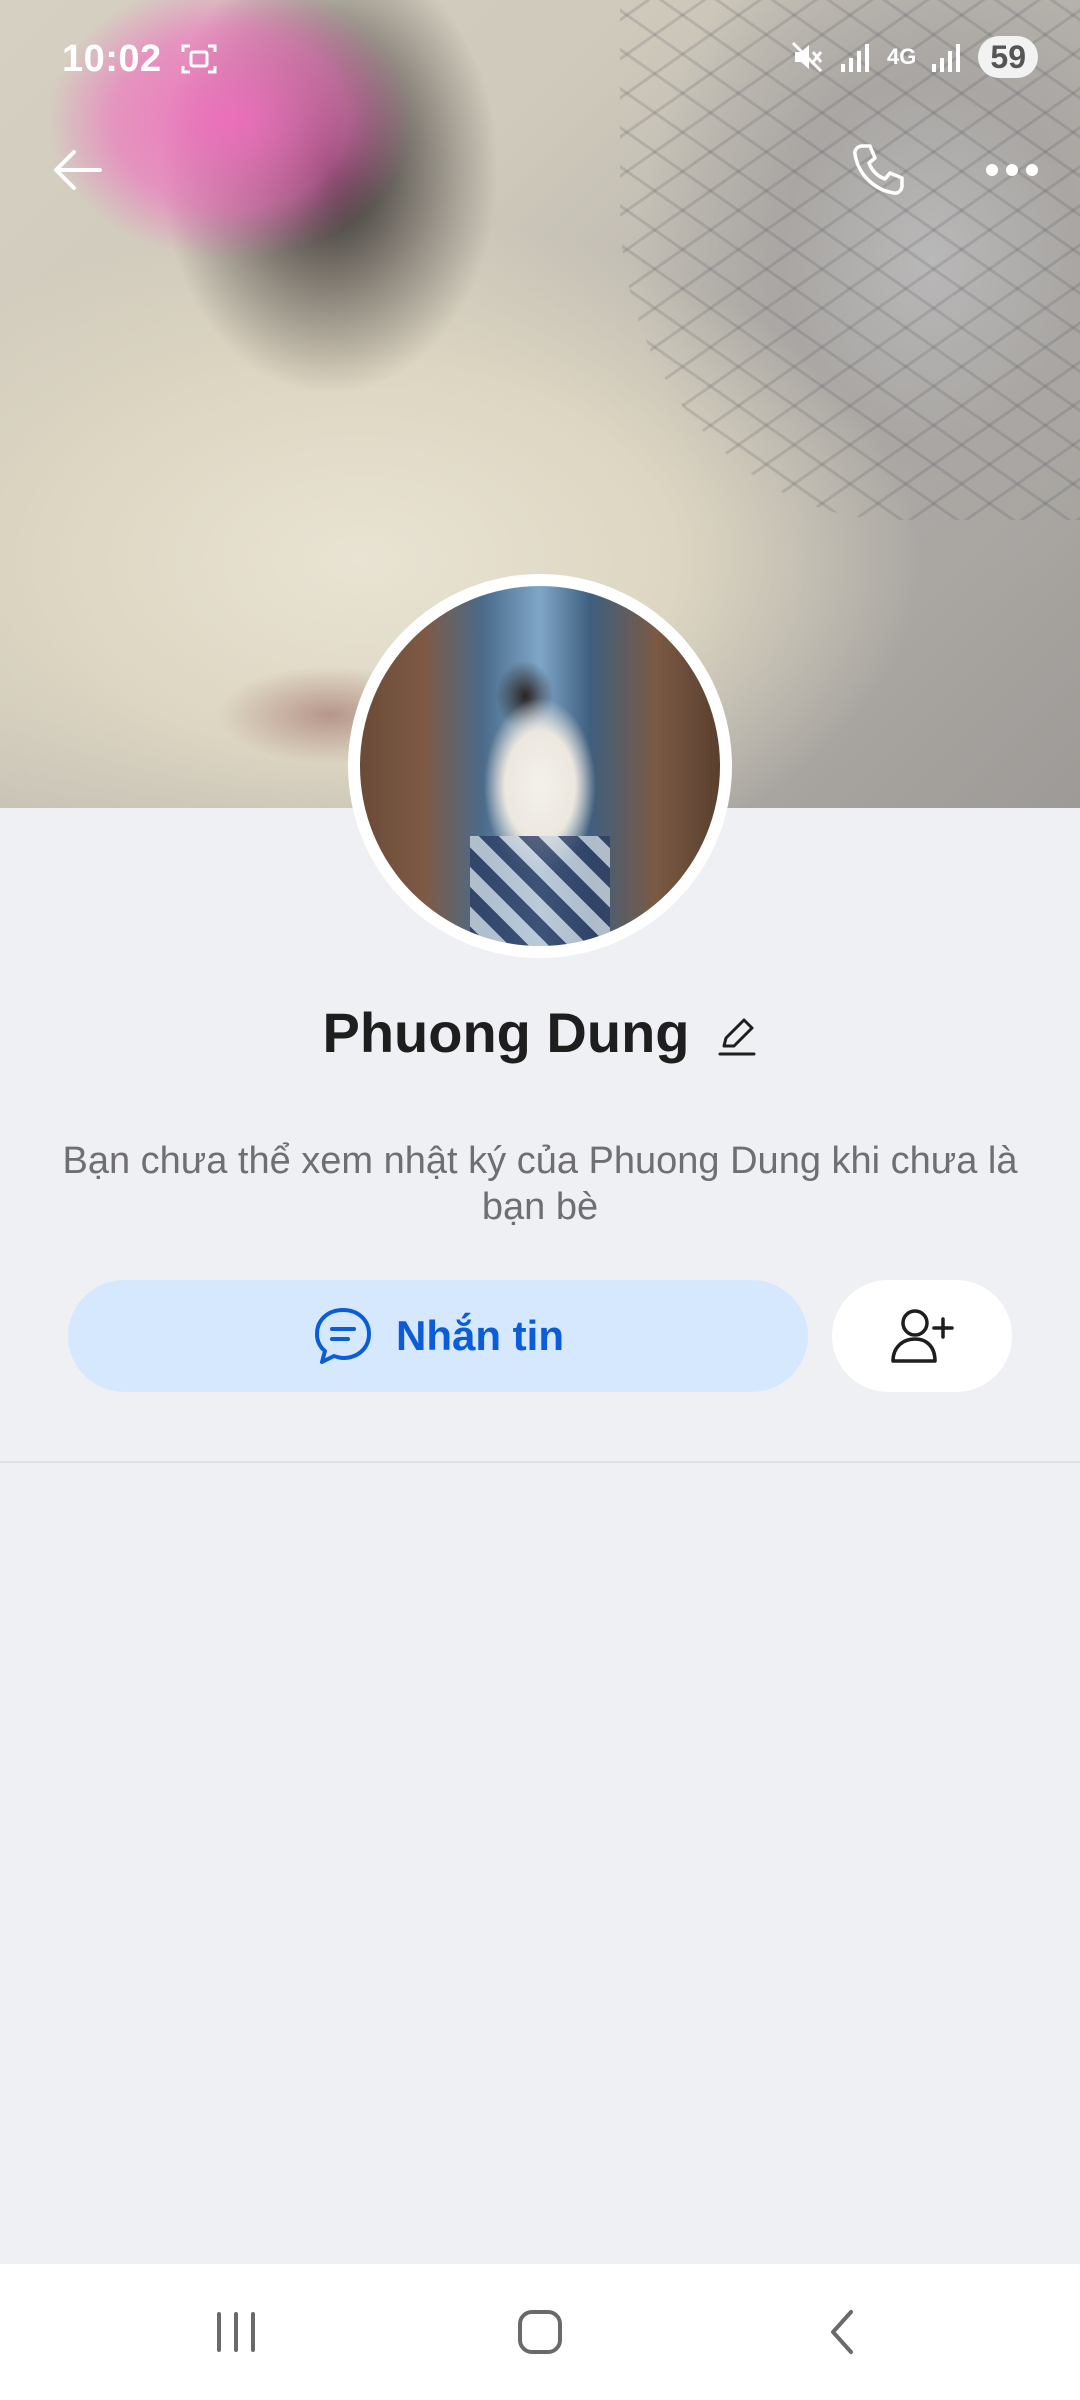  What do you see at coordinates (902, 56) in the screenshot?
I see `network-type: 4G` at bounding box center [902, 56].